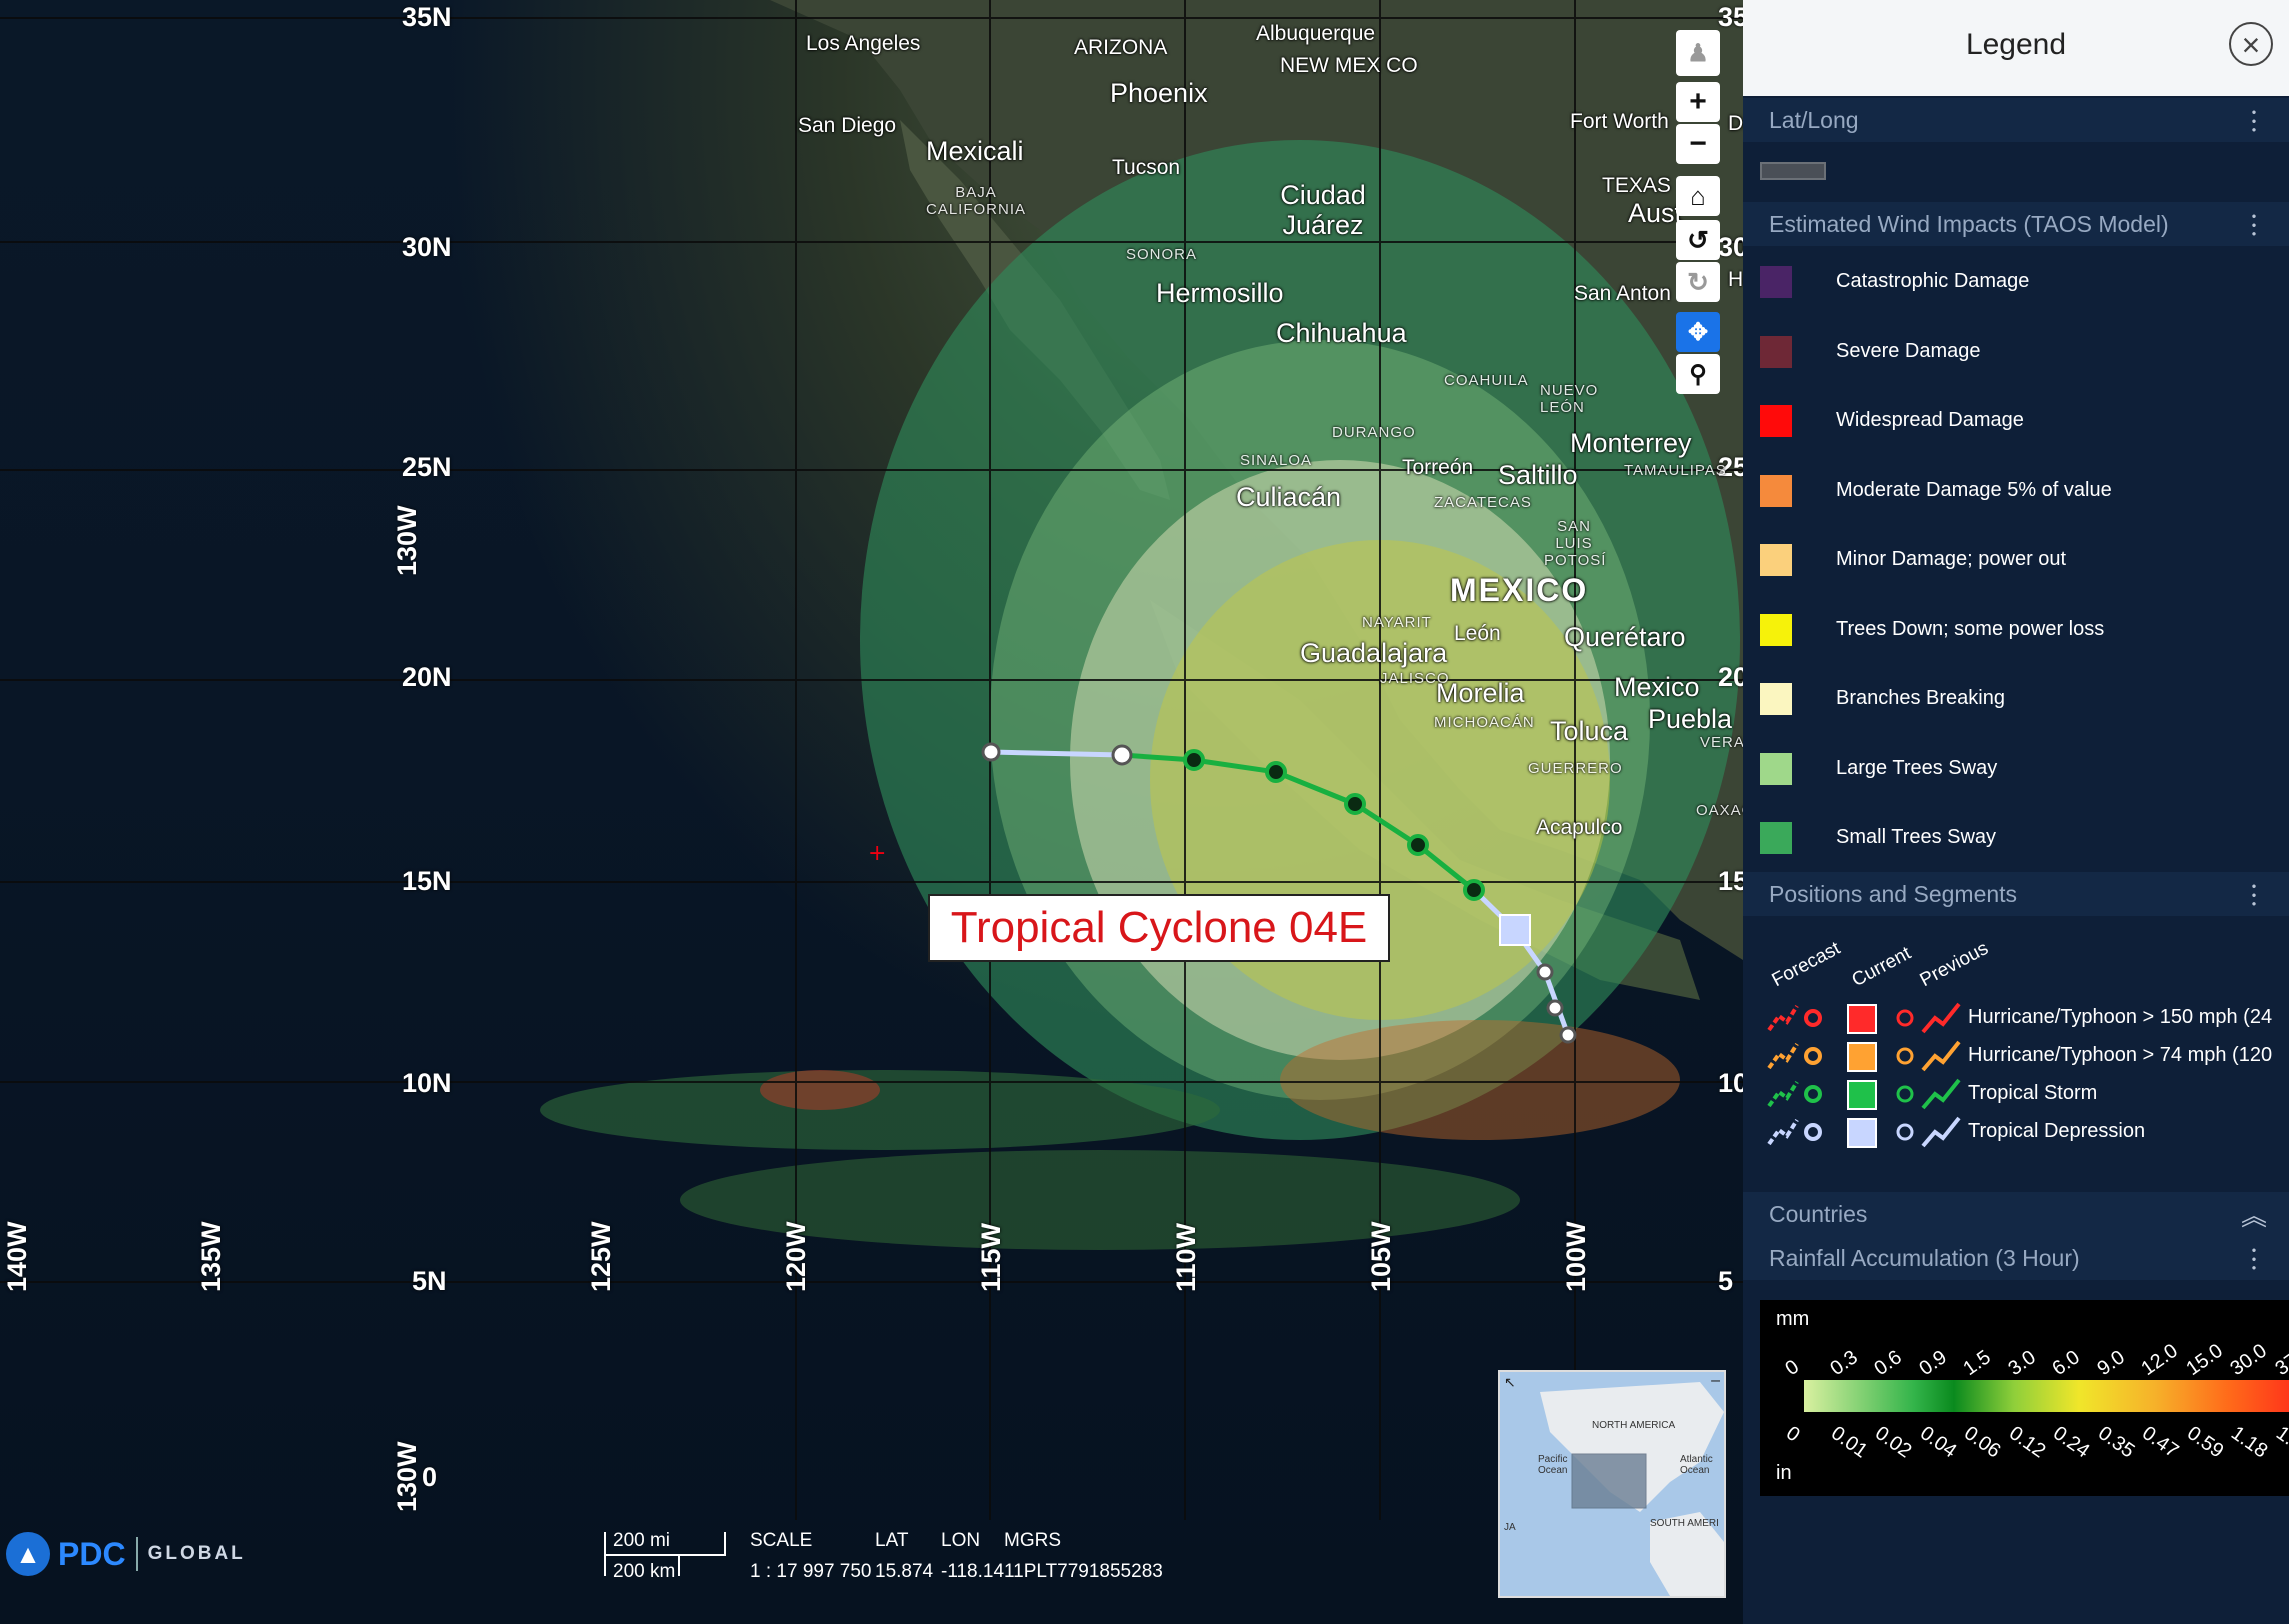  I want to click on section-countries: Countries ︽, so click(2016, 1214).